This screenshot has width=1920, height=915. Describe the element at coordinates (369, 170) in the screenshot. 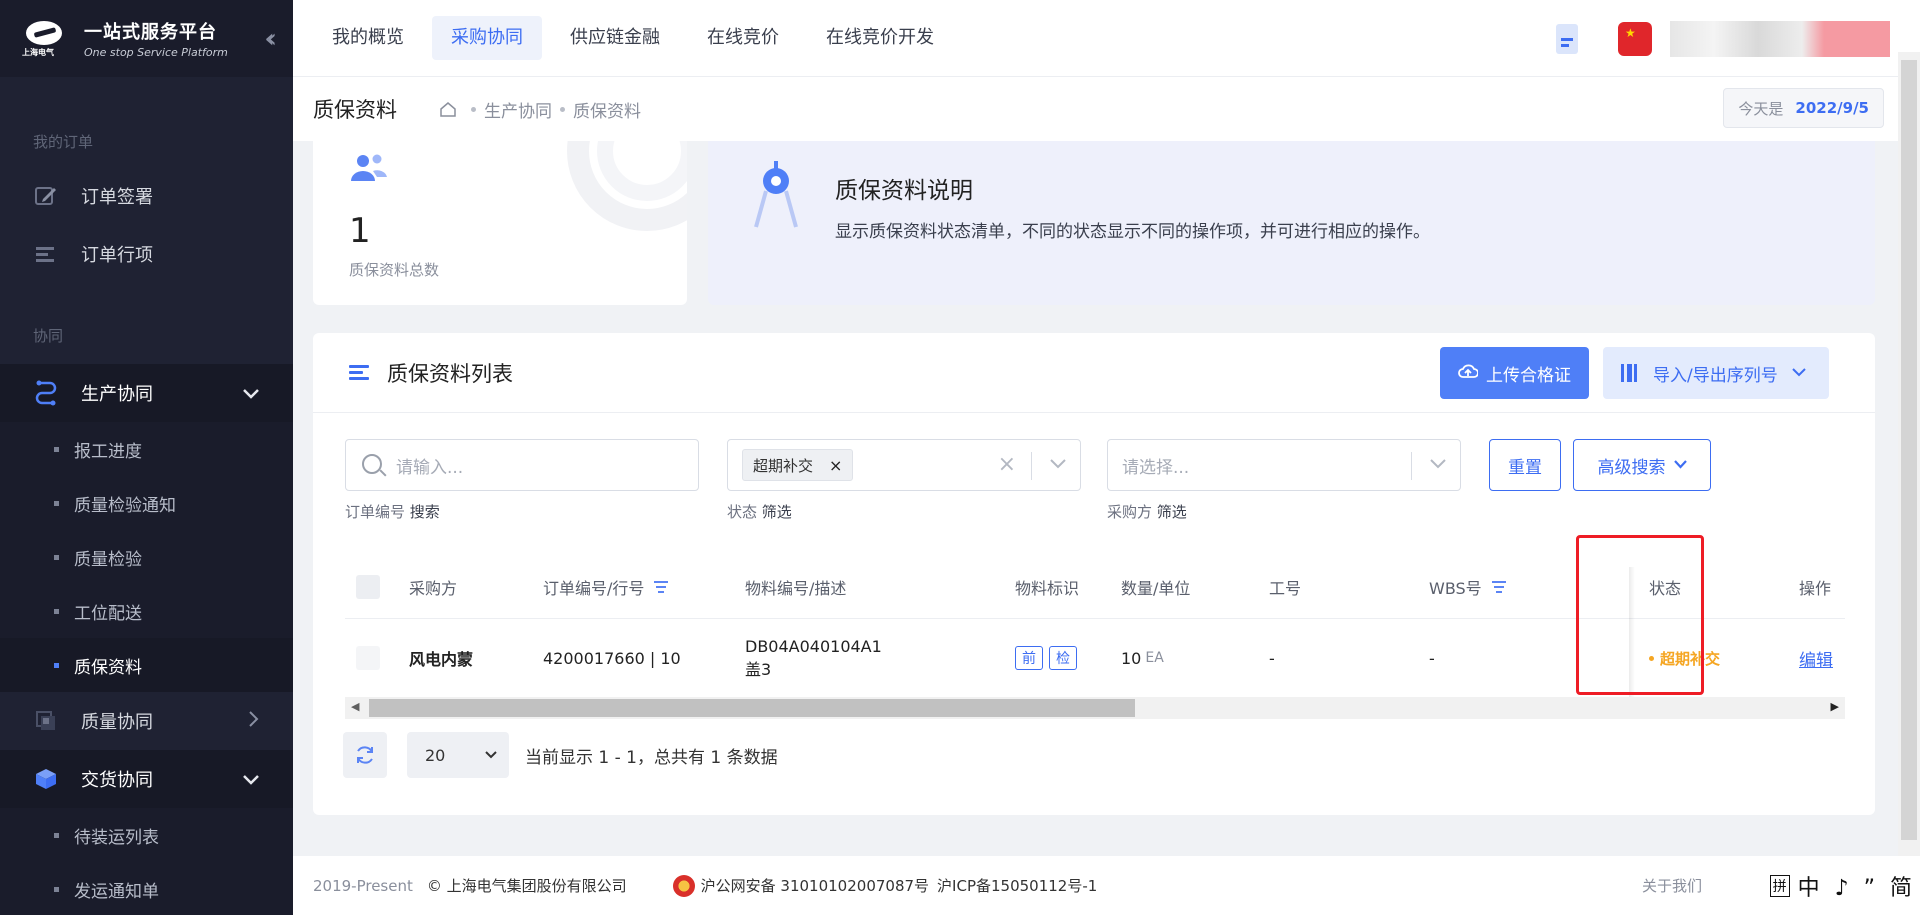

I see `users-icon` at that location.